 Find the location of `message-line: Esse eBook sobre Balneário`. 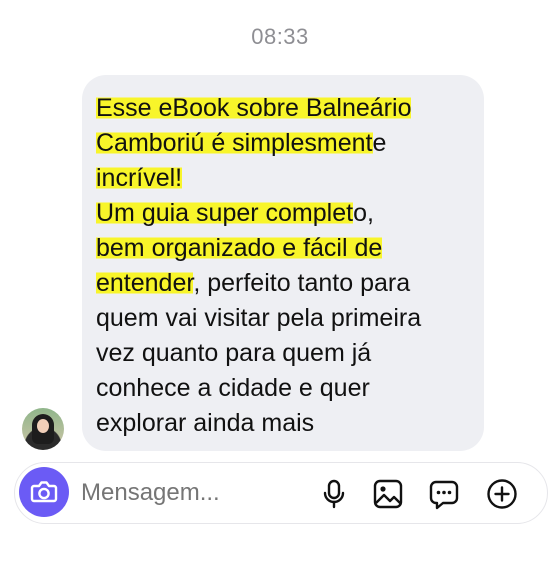

message-line: Esse eBook sobre Balneário is located at coordinates (283, 108).